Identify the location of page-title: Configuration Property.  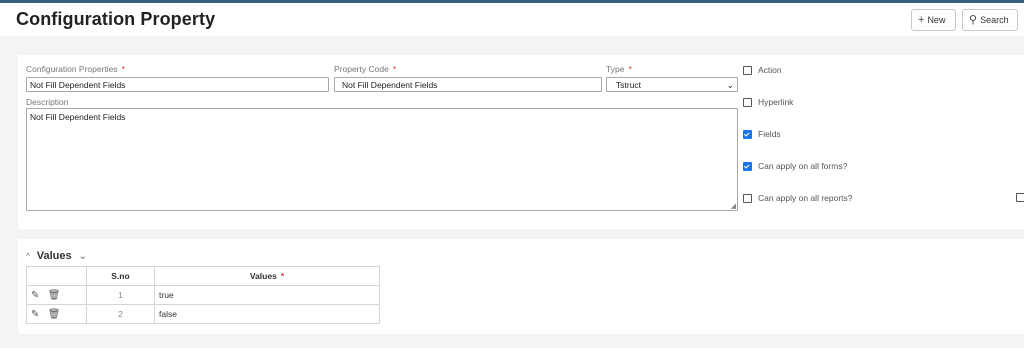
(116, 19).